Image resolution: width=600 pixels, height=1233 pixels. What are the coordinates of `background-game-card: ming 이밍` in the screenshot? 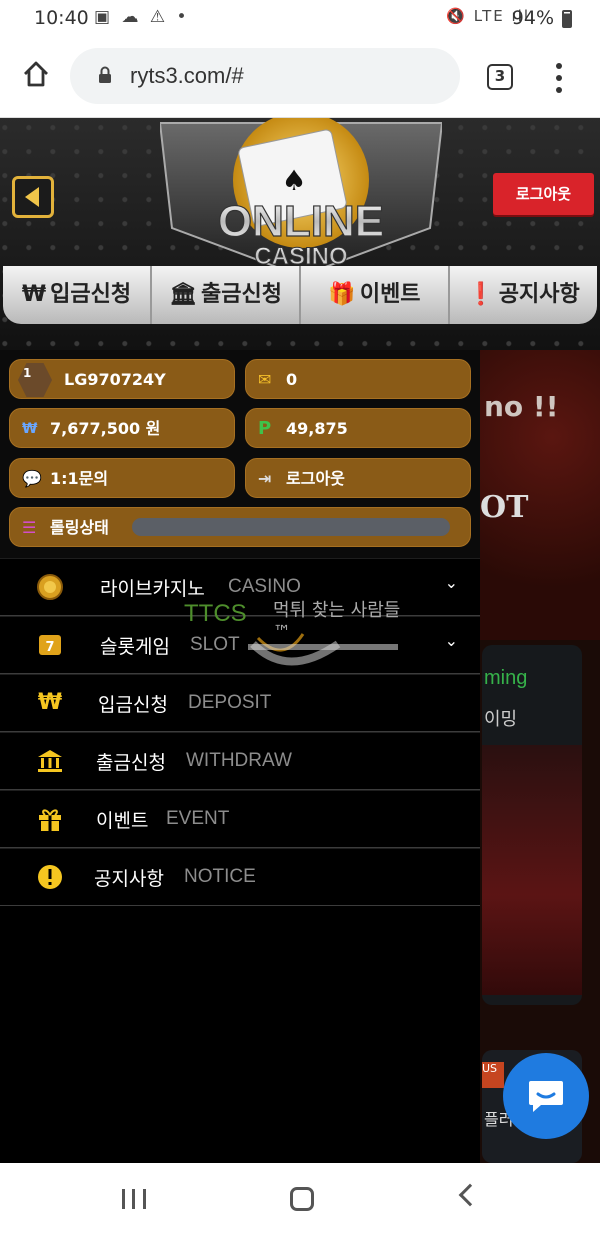 It's located at (532, 825).